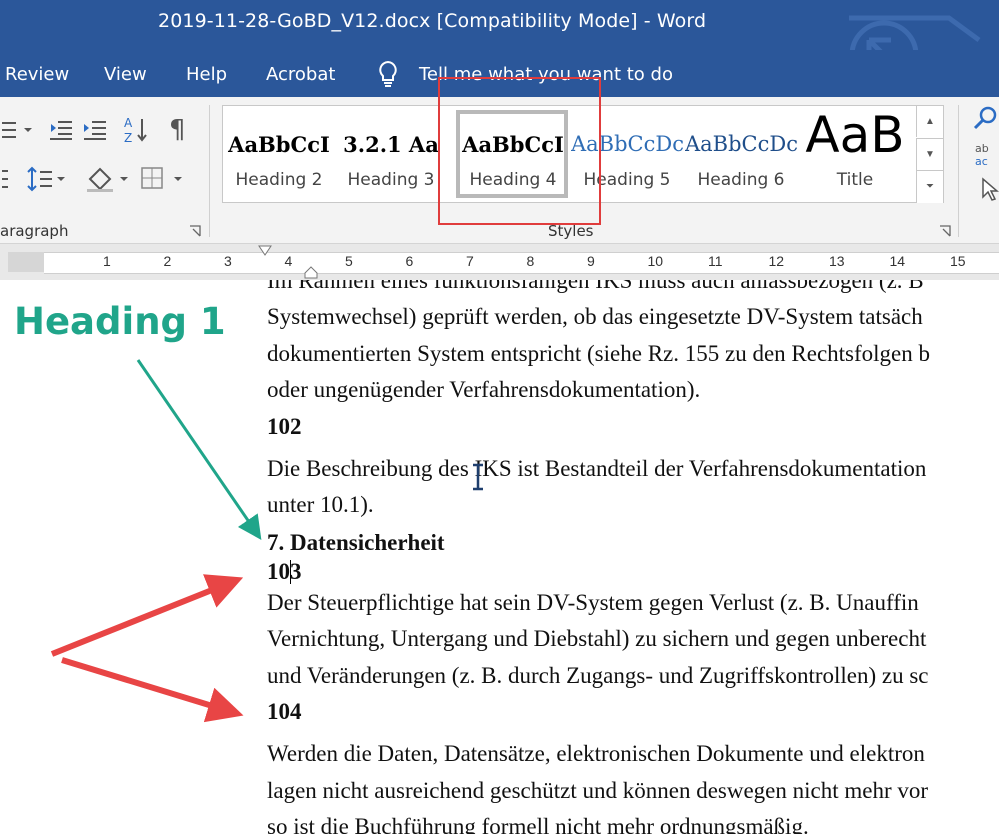 The height and width of the screenshot is (834, 999). Describe the element at coordinates (982, 148) in the screenshot. I see `svg-text: ab` at that location.